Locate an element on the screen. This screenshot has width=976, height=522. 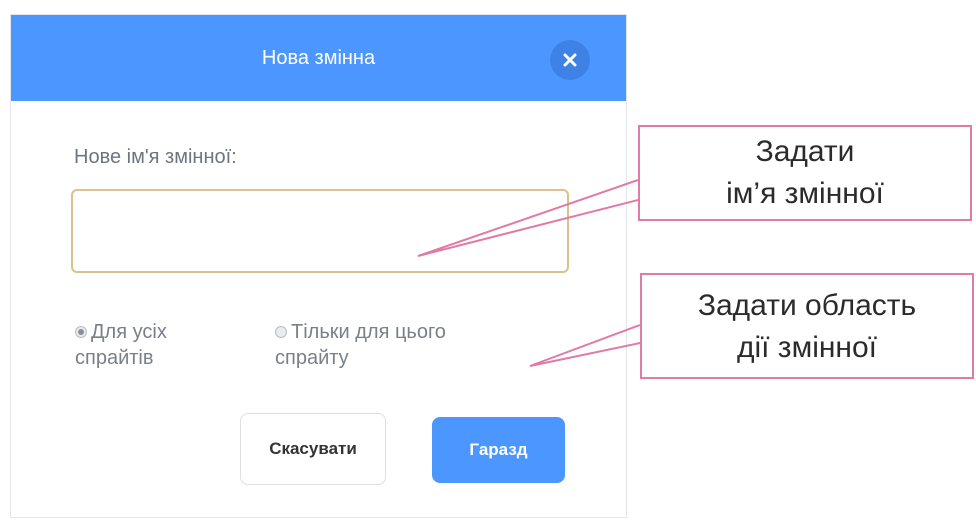
cancel-button: Скасувати is located at coordinates (313, 449).